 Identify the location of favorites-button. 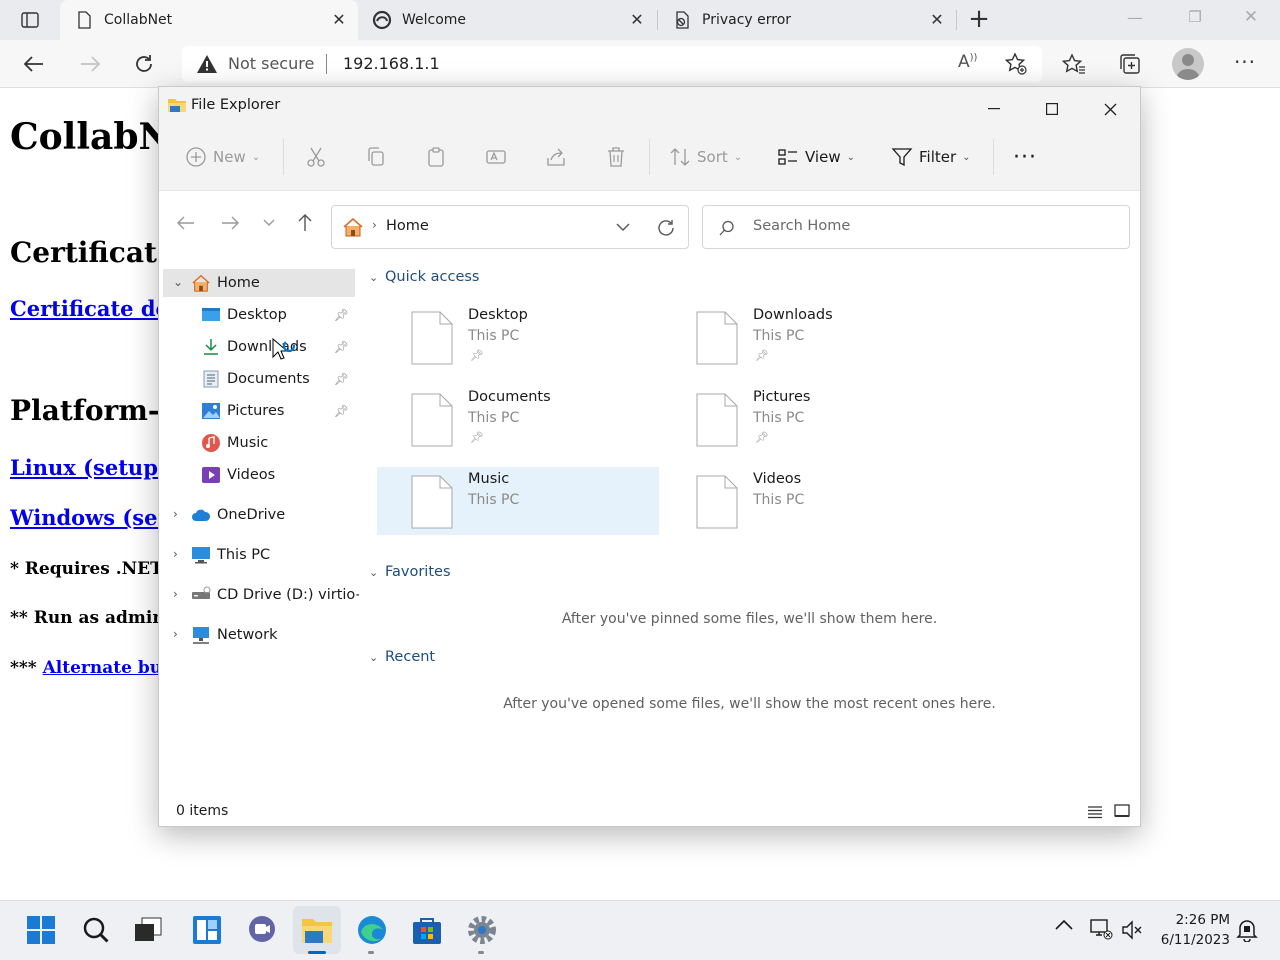
(1074, 64).